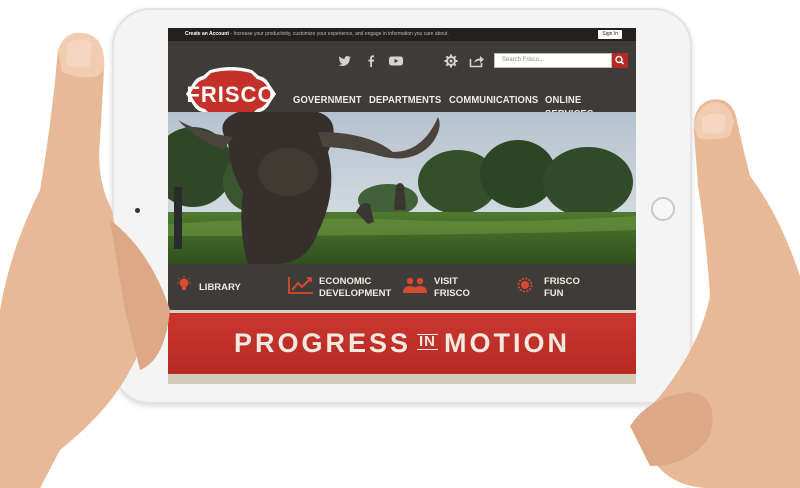 This screenshot has width=800, height=488. Describe the element at coordinates (345, 61) in the screenshot. I see `twitter-icon` at that location.